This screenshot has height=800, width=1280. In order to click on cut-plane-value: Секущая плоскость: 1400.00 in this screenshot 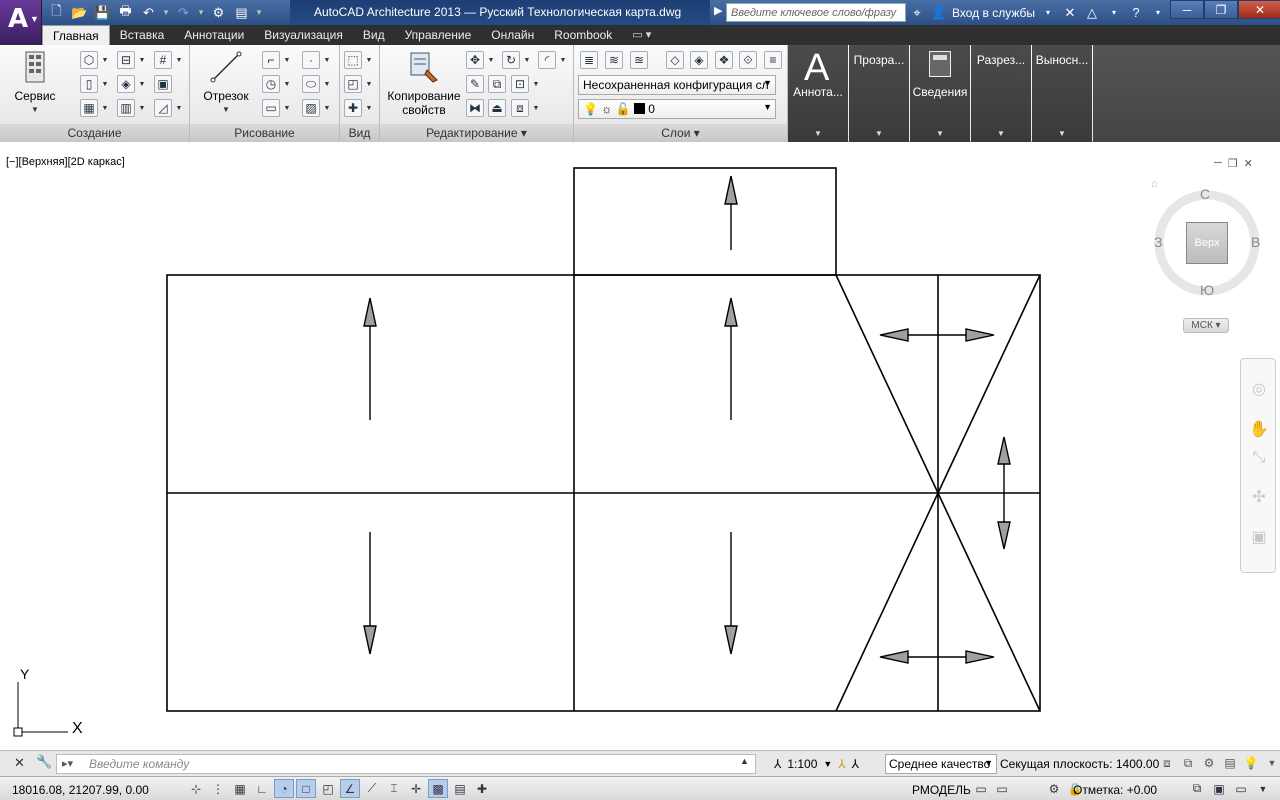, I will do `click(1079, 764)`.